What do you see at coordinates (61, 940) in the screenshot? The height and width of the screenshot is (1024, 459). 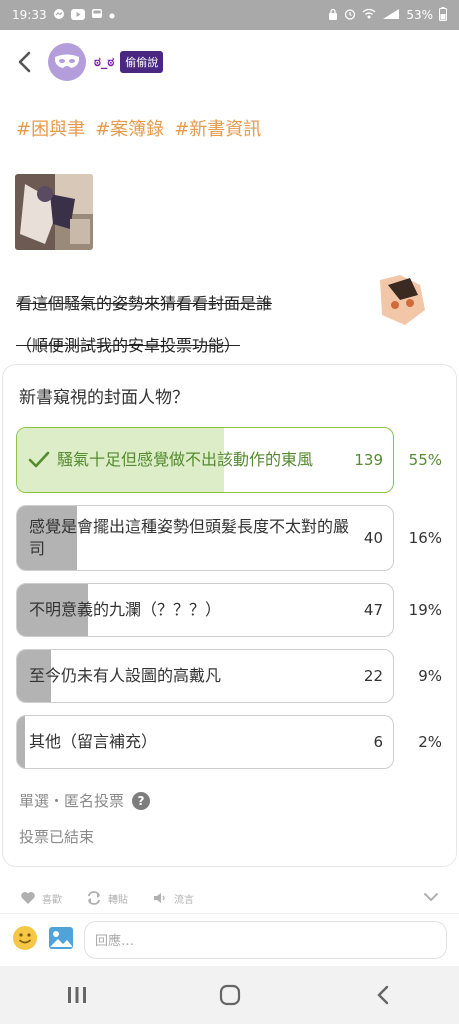 I see `image-icon` at bounding box center [61, 940].